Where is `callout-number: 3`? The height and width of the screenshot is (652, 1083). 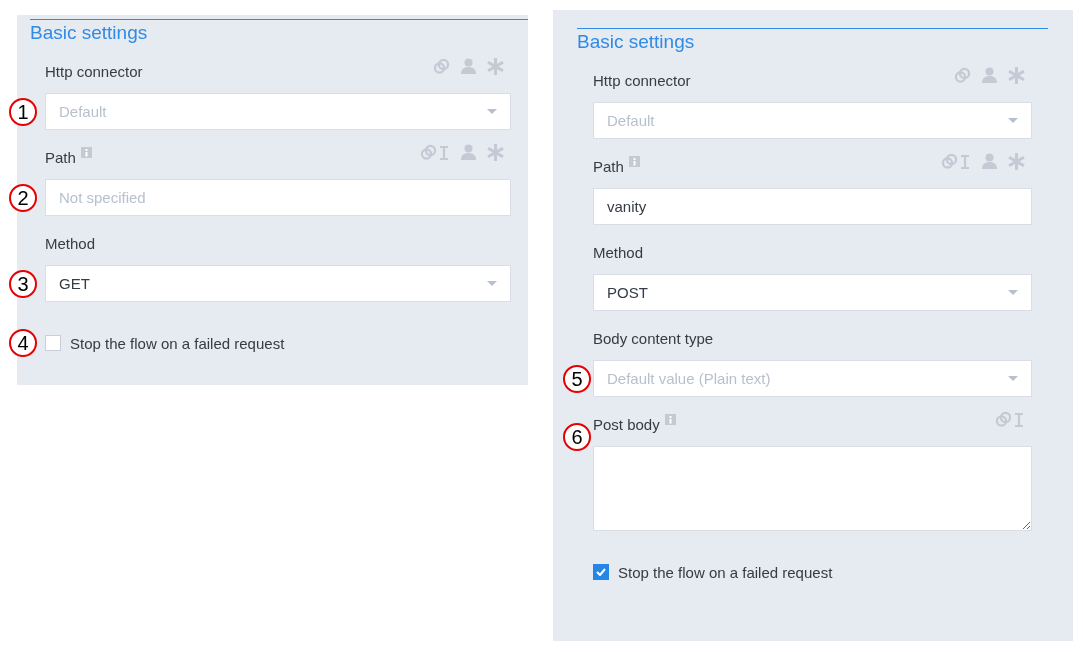
callout-number: 3 is located at coordinates (23, 283).